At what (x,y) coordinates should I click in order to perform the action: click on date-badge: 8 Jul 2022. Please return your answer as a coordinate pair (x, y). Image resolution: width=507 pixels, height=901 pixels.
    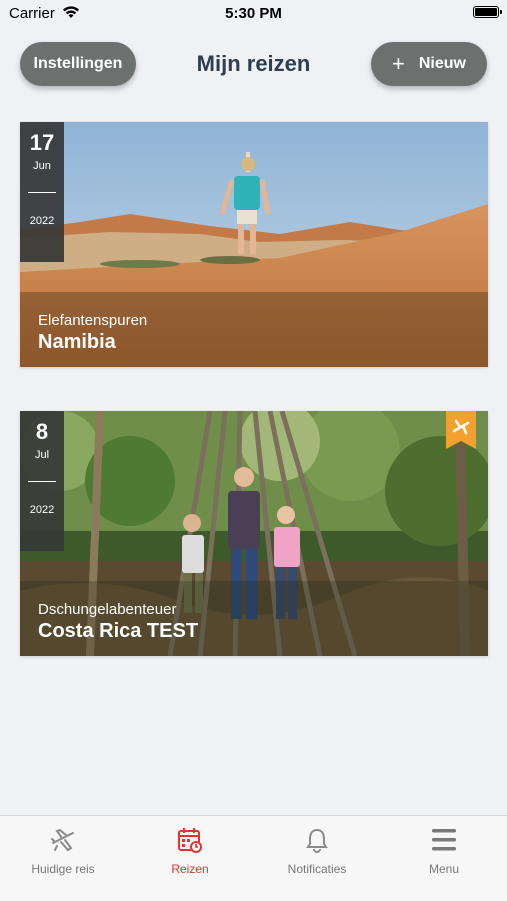
    Looking at the image, I should click on (42, 481).